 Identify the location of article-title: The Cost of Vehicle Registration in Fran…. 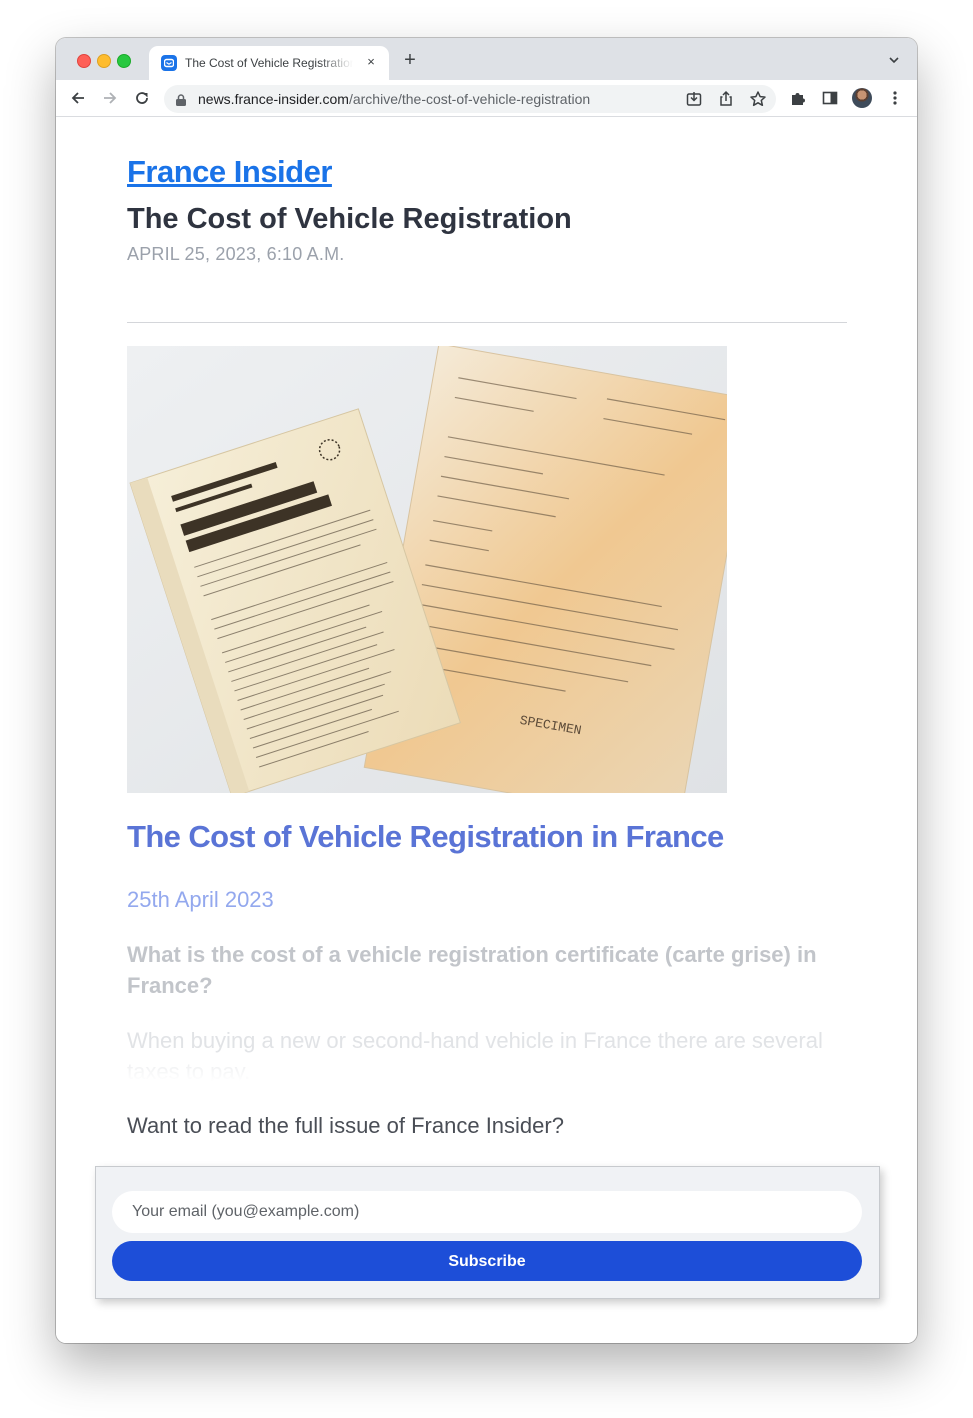
(425, 837).